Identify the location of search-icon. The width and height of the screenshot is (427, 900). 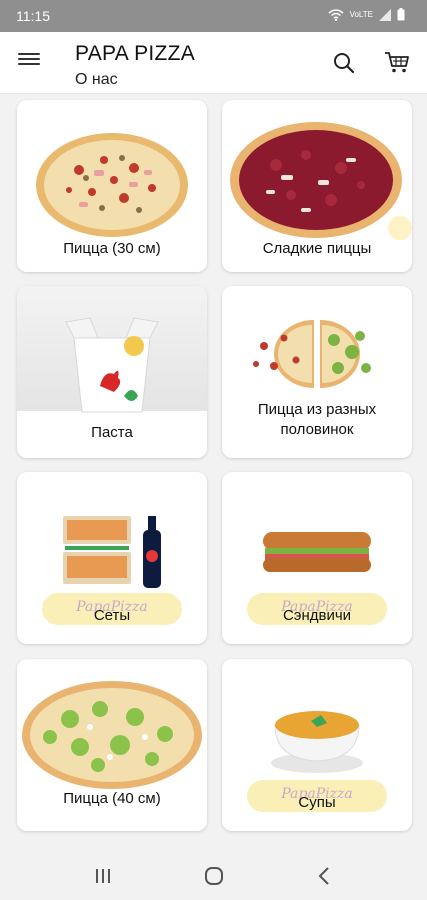
(344, 63).